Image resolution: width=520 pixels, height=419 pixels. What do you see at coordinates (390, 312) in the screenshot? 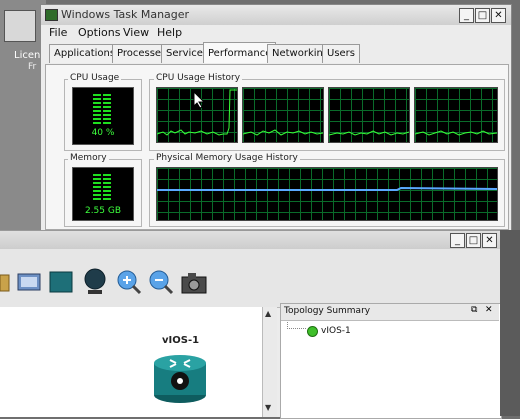
I see `topology-summary-header: Topology Summary ⧉ ✕` at bounding box center [390, 312].